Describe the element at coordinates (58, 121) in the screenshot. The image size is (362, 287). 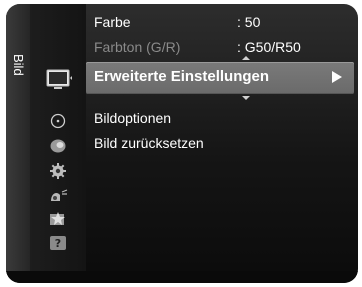
I see `sound-icon` at that location.